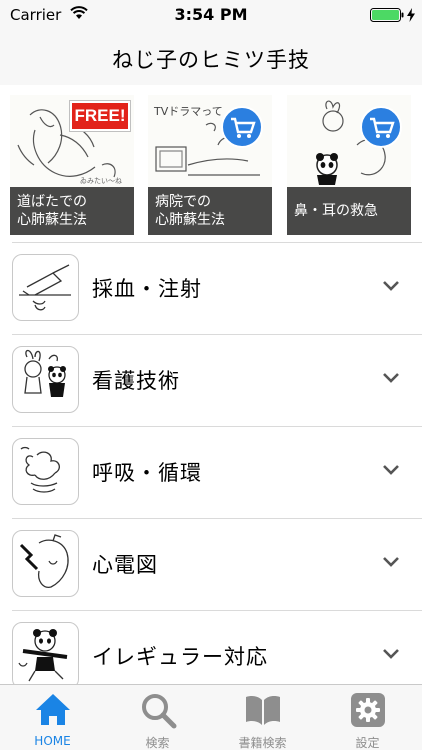 The image size is (422, 750). What do you see at coordinates (72, 211) in the screenshot?
I see `banner-caption: 道ばたでの 心肺蘇生法` at bounding box center [72, 211].